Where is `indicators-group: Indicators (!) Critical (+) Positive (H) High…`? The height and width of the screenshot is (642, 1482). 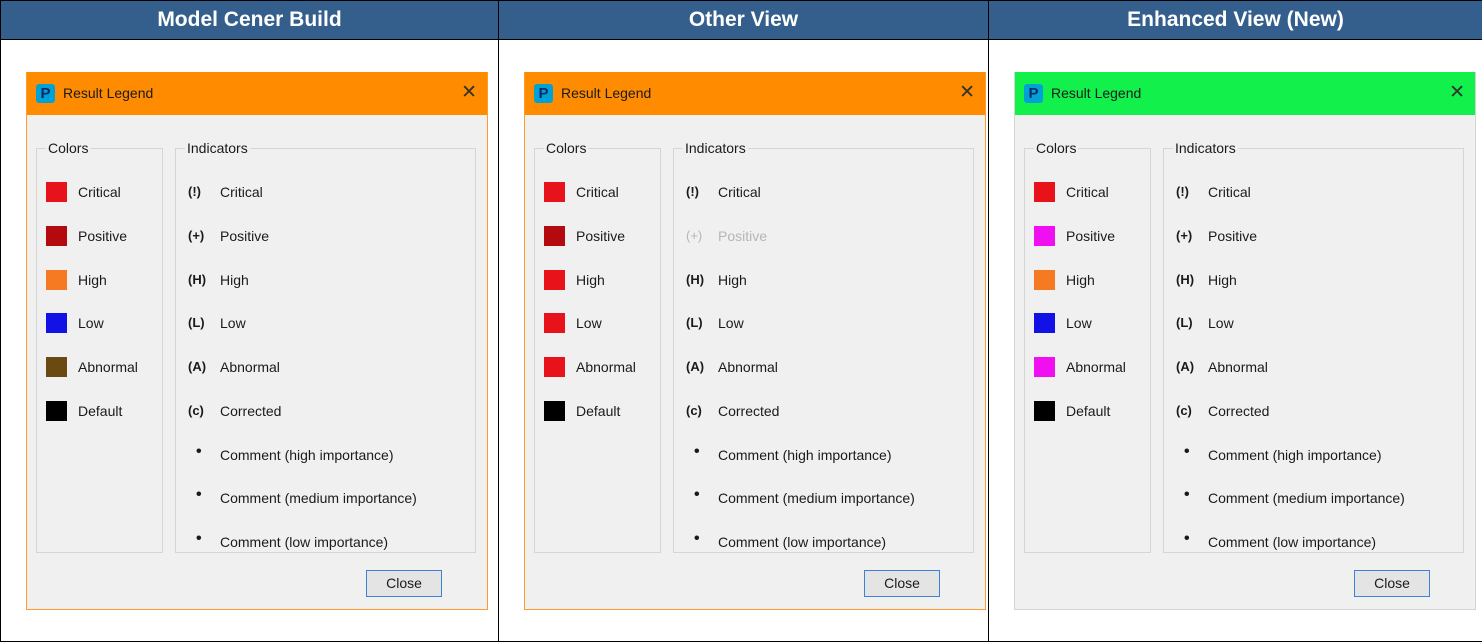 indicators-group: Indicators (!) Critical (+) Positive (H) High… is located at coordinates (325, 346).